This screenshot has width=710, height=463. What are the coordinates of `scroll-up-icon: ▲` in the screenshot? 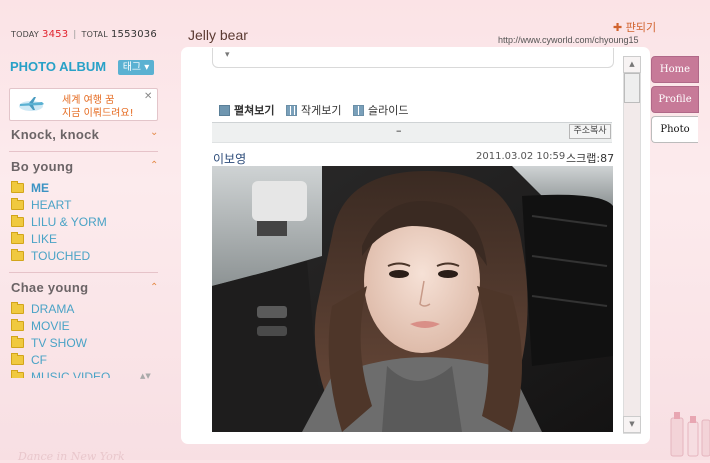 It's located at (632, 64).